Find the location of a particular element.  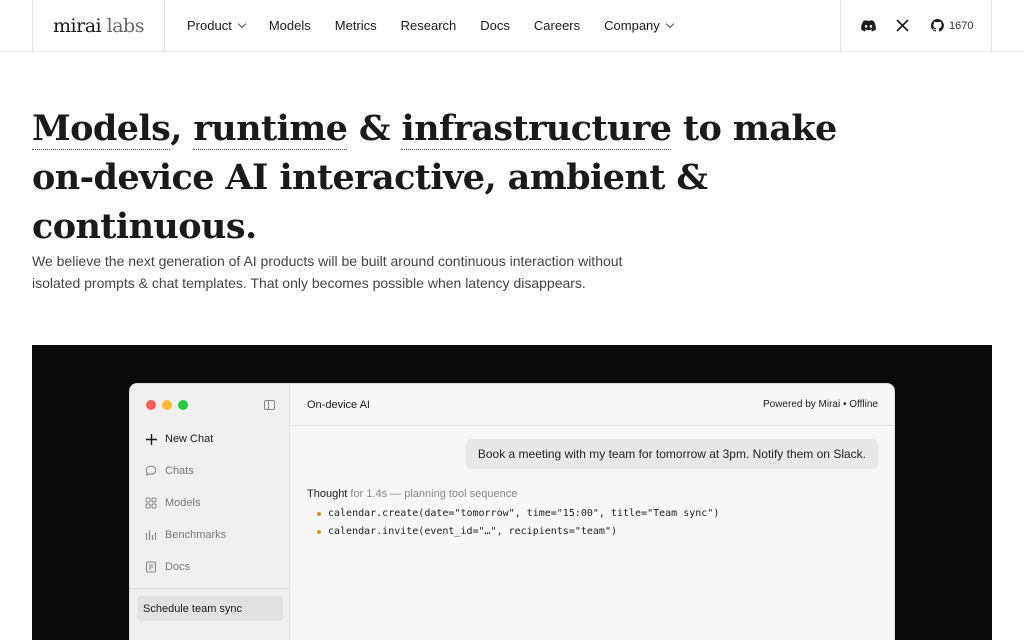

x-icon is located at coordinates (902, 25).